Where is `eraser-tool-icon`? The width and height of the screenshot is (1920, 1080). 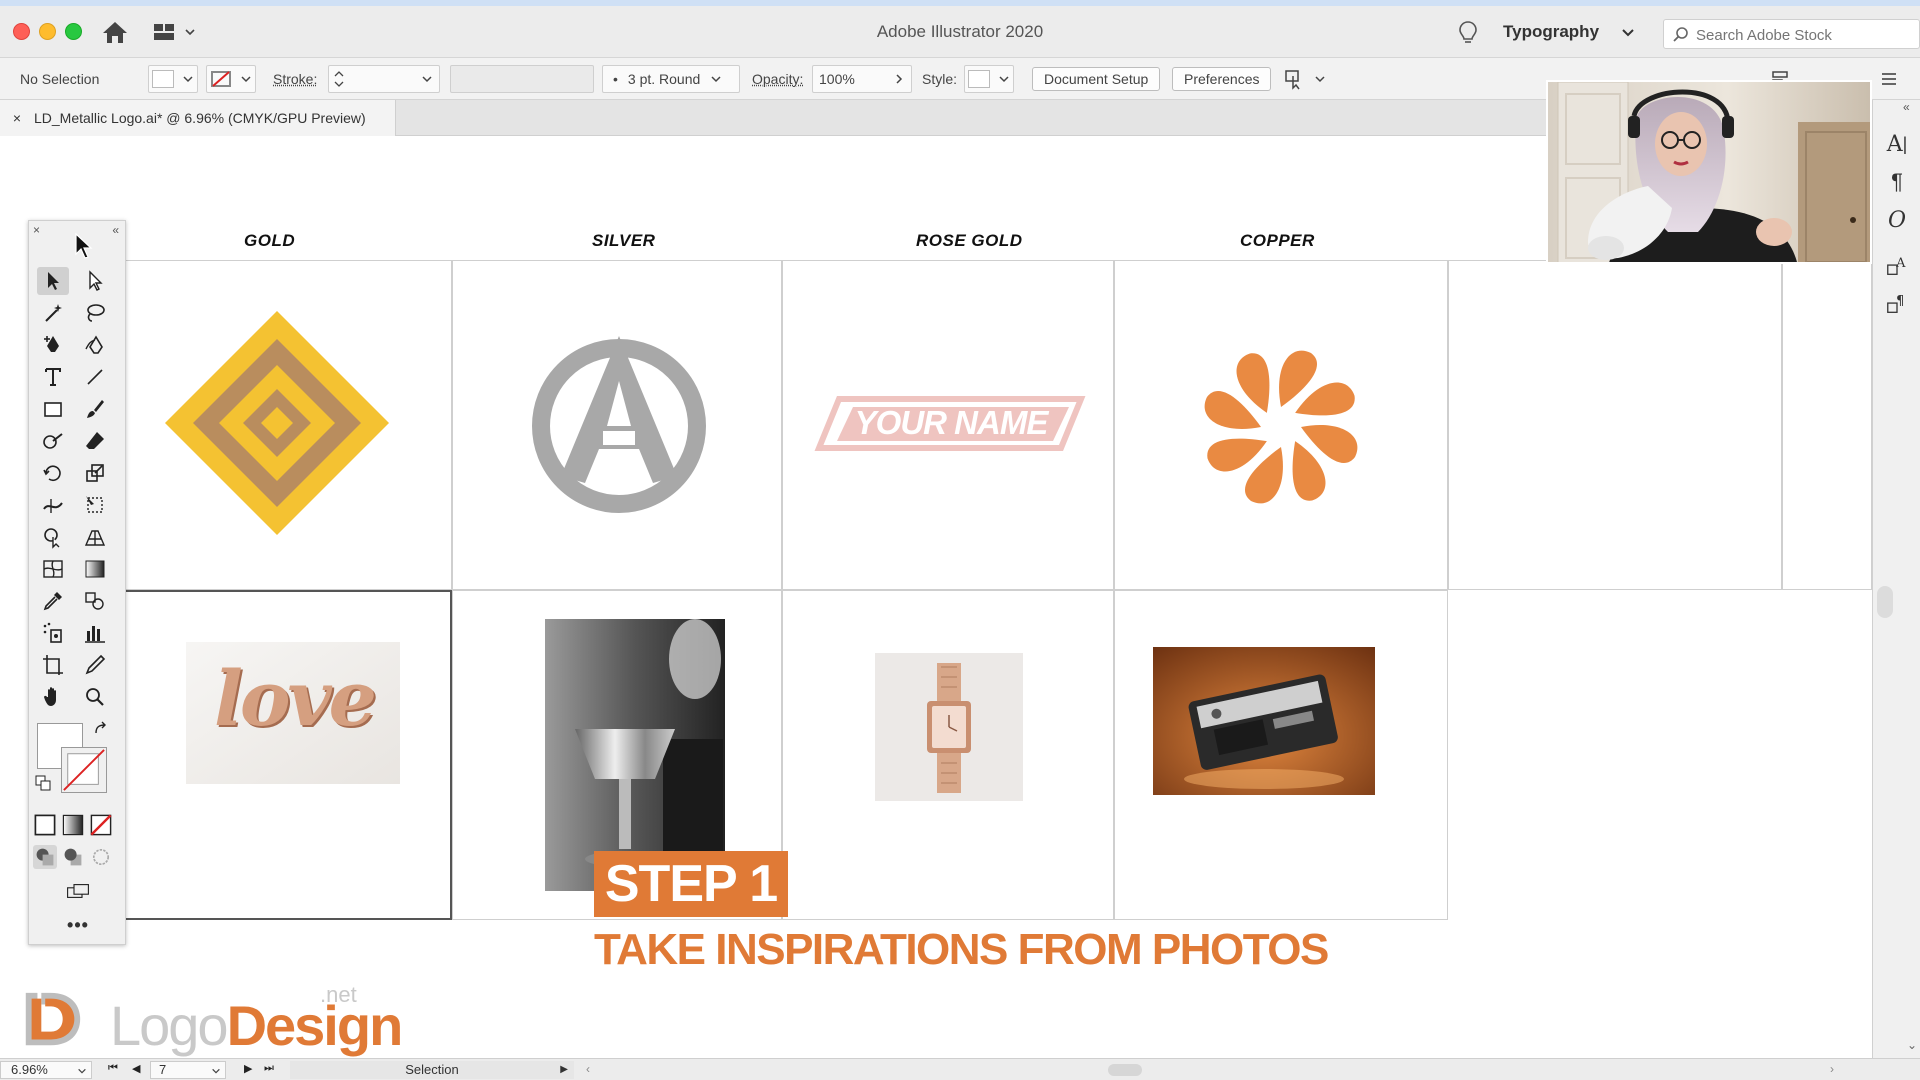 eraser-tool-icon is located at coordinates (95, 441).